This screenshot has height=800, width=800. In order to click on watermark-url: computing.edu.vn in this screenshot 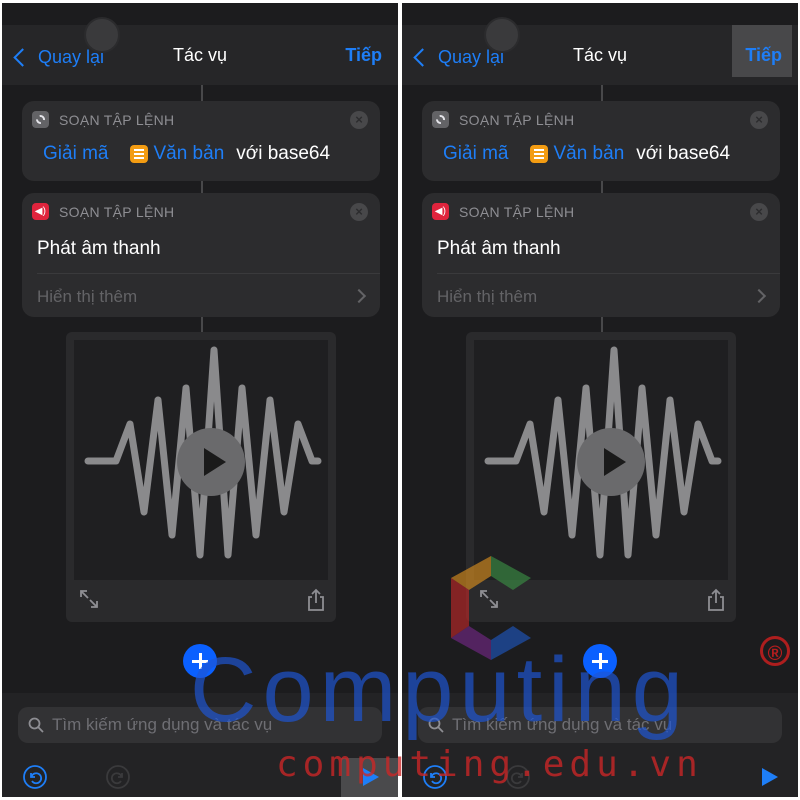, I will do `click(489, 764)`.